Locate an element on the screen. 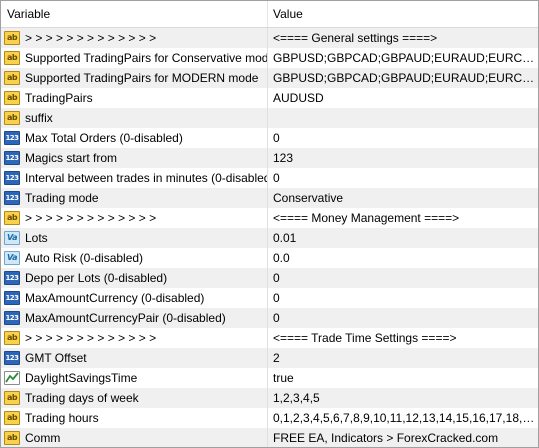 Image resolution: width=539 pixels, height=448 pixels. variable-cell: Va Auto Risk (0-disabled) is located at coordinates (134, 258).